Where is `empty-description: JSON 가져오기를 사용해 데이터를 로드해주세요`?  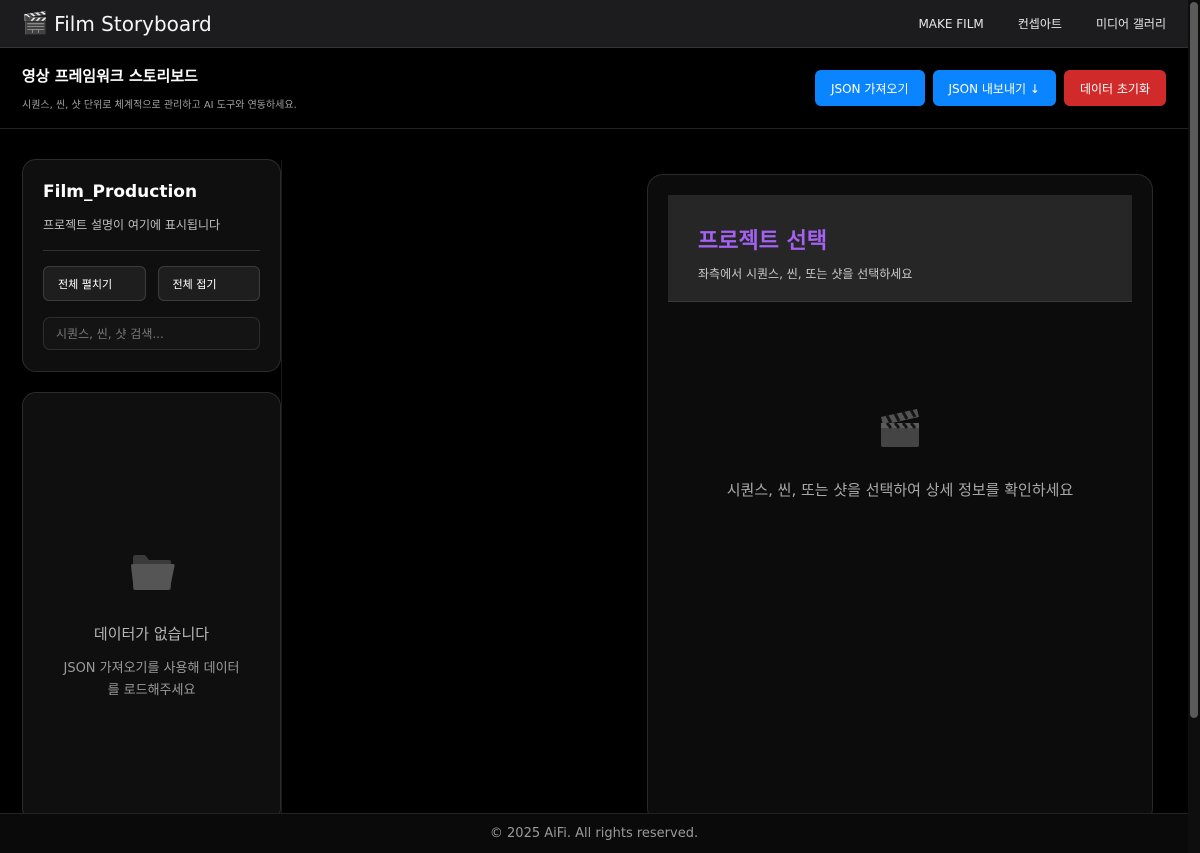
empty-description: JSON 가져오기를 사용해 데이터를 로드해주세요 is located at coordinates (151, 679).